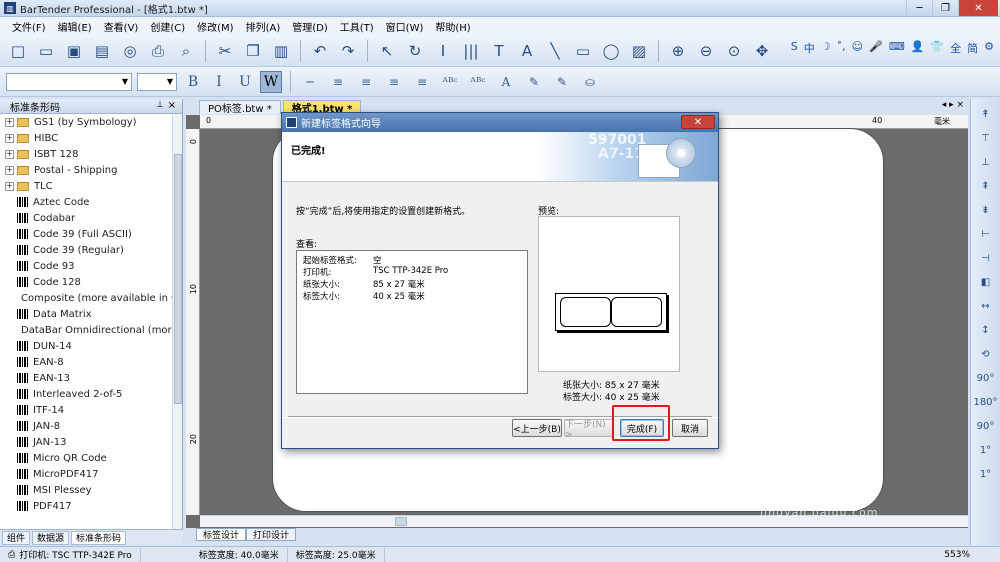 Image resolution: width=1000 pixels, height=562 pixels. I want to click on menu-item: 修改(M), so click(215, 26).